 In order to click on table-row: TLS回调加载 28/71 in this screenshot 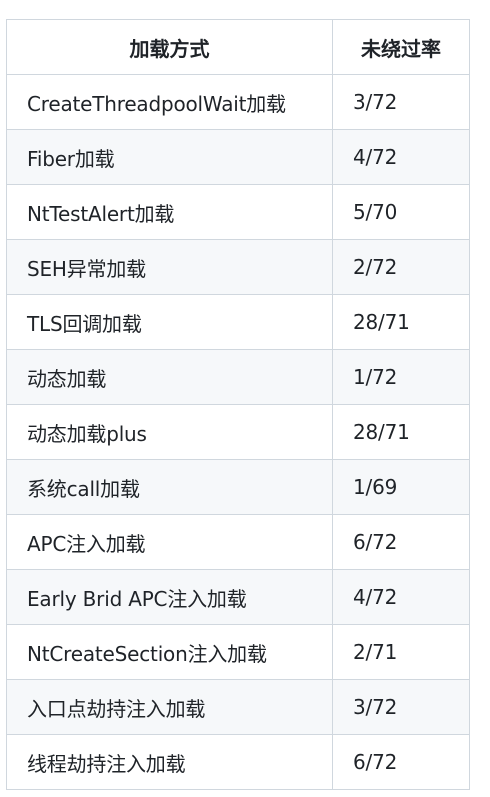, I will do `click(238, 322)`.